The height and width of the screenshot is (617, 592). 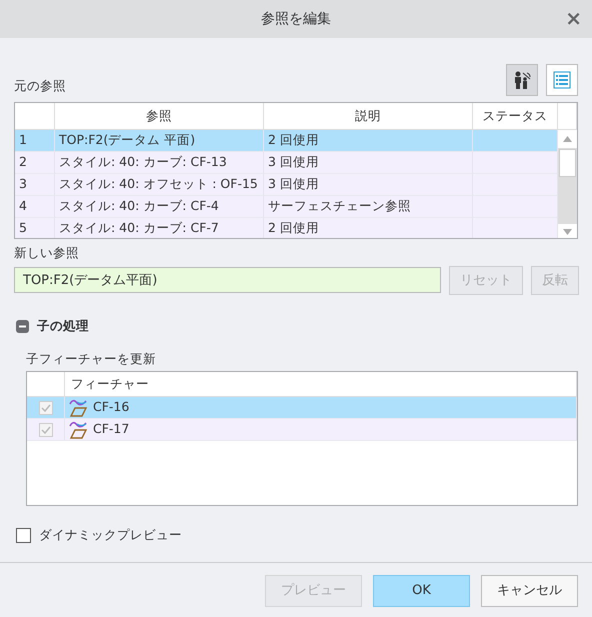 What do you see at coordinates (47, 253) in the screenshot?
I see `field-label: 新しい参照` at bounding box center [47, 253].